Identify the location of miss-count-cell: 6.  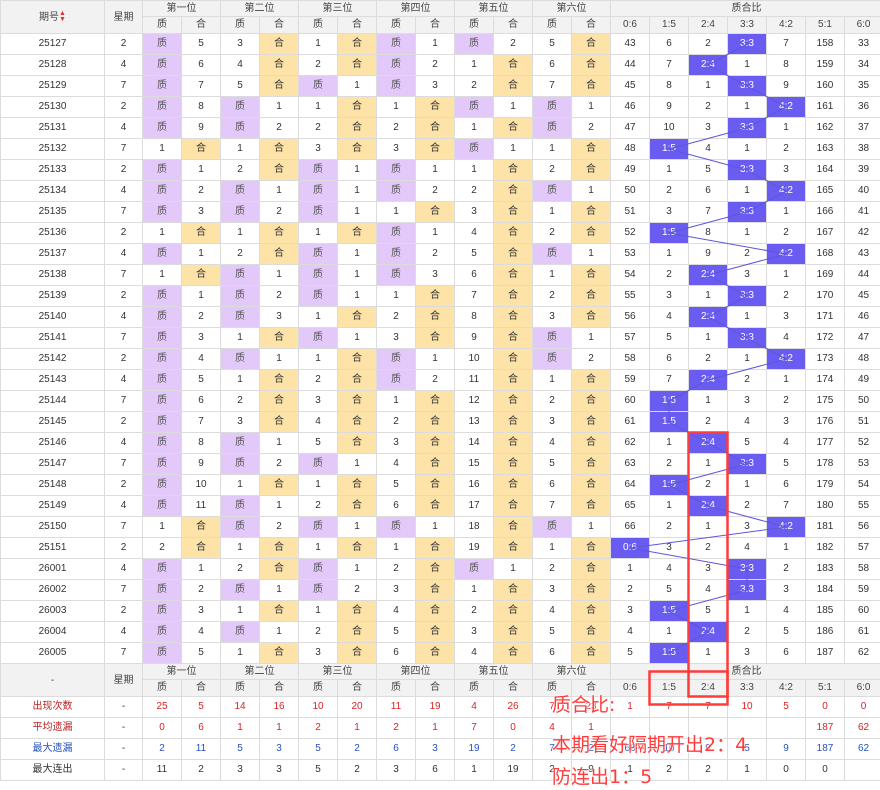
(201, 65).